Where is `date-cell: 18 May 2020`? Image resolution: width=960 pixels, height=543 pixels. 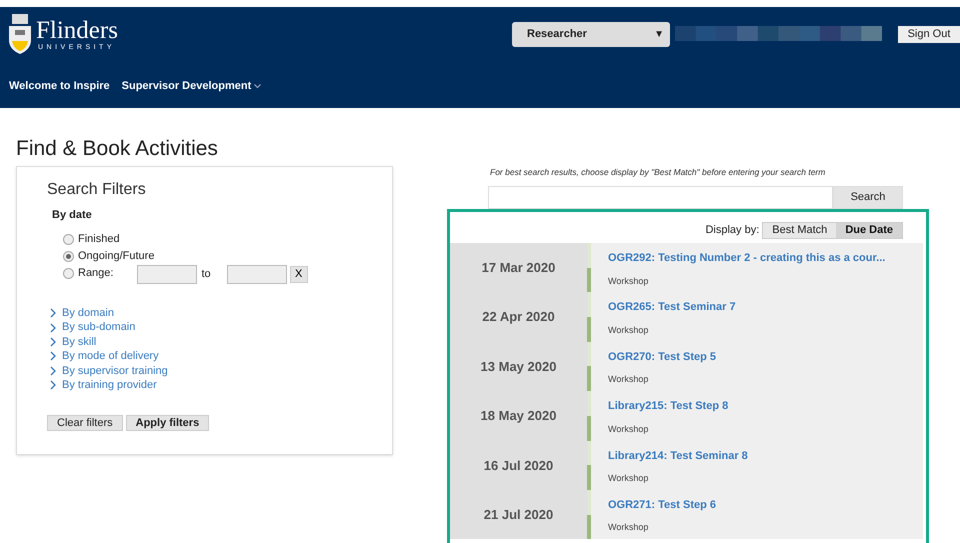
date-cell: 18 May 2020 is located at coordinates (518, 416).